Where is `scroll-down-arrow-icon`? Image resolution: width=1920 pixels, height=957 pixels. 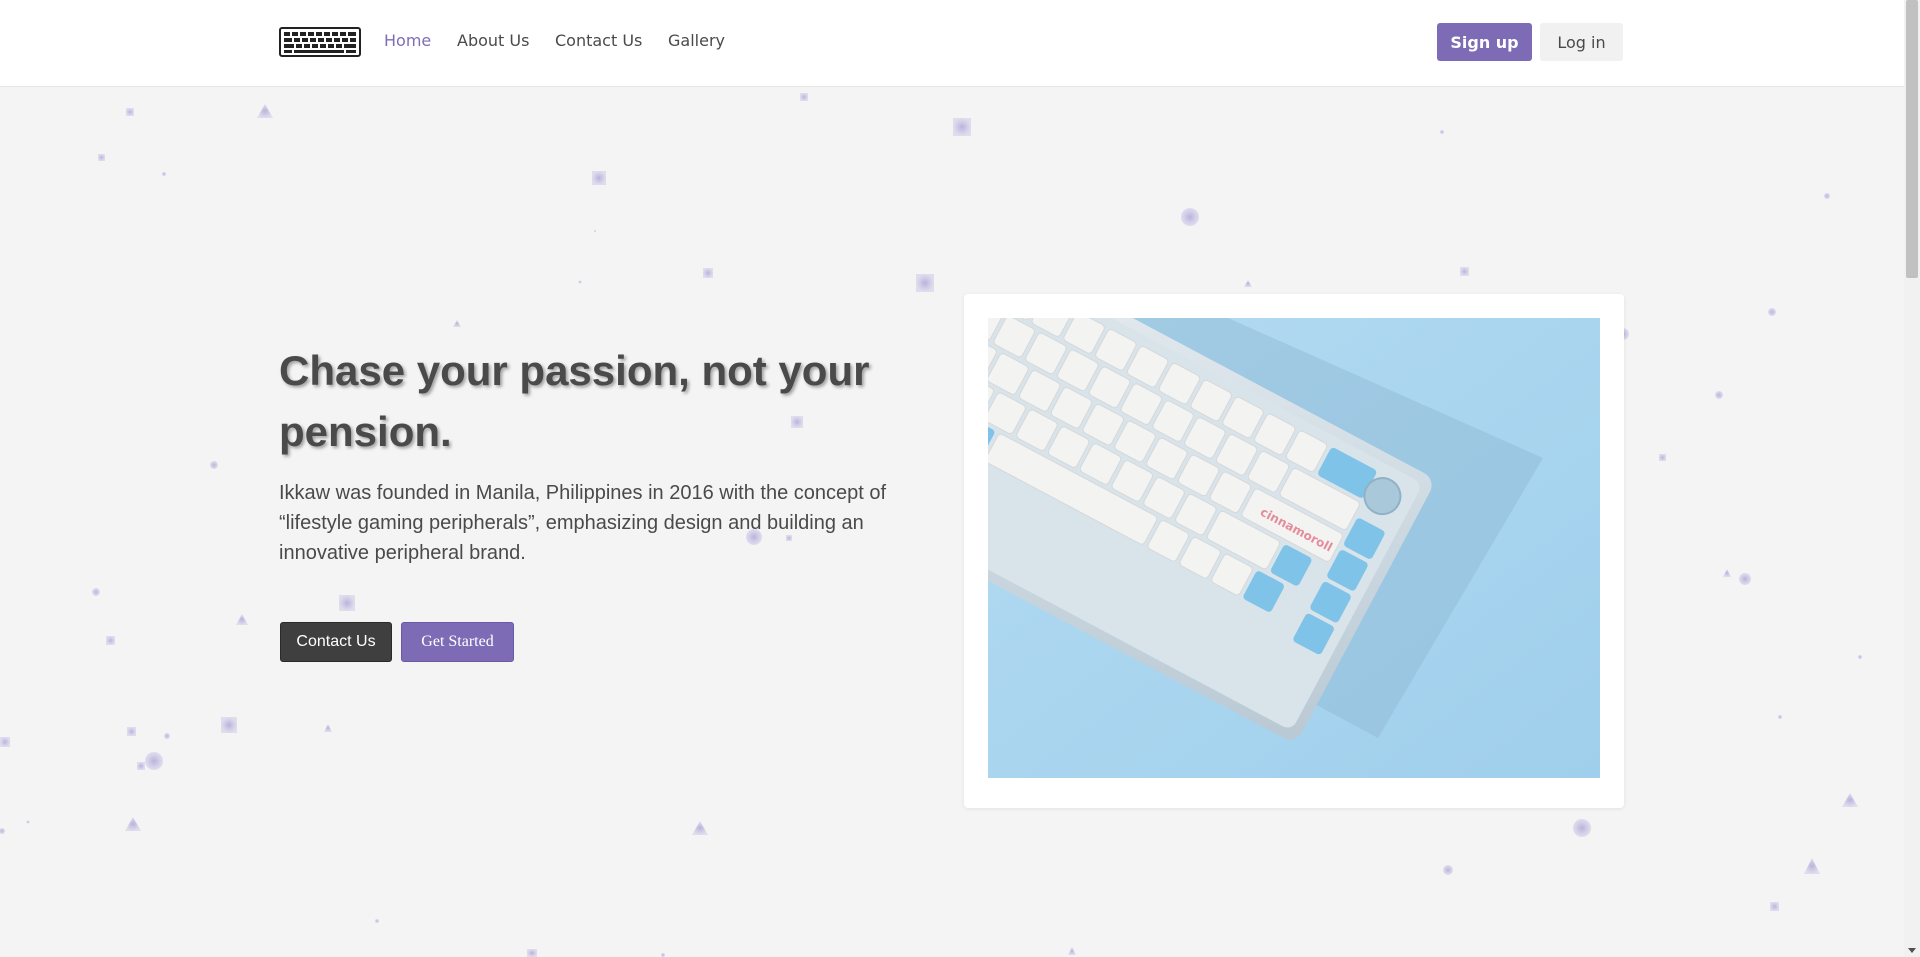 scroll-down-arrow-icon is located at coordinates (1912, 950).